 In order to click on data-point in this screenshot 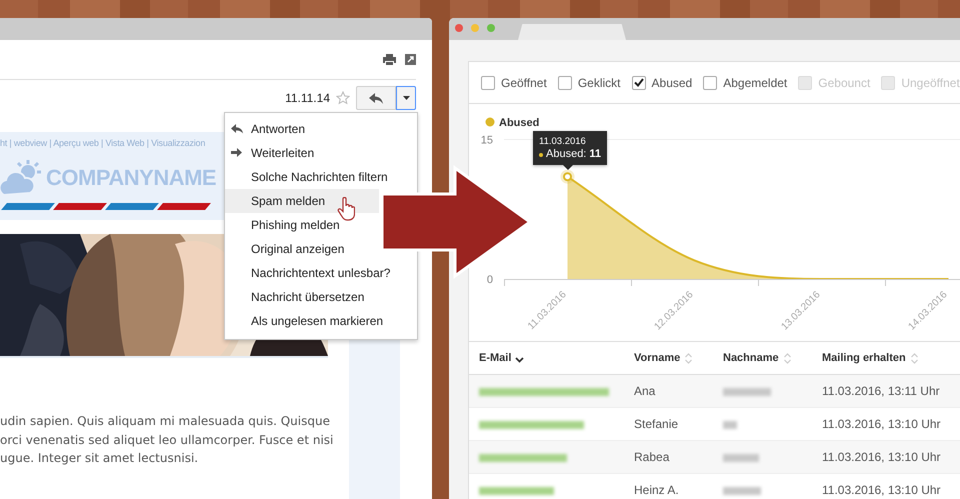, I will do `click(567, 177)`.